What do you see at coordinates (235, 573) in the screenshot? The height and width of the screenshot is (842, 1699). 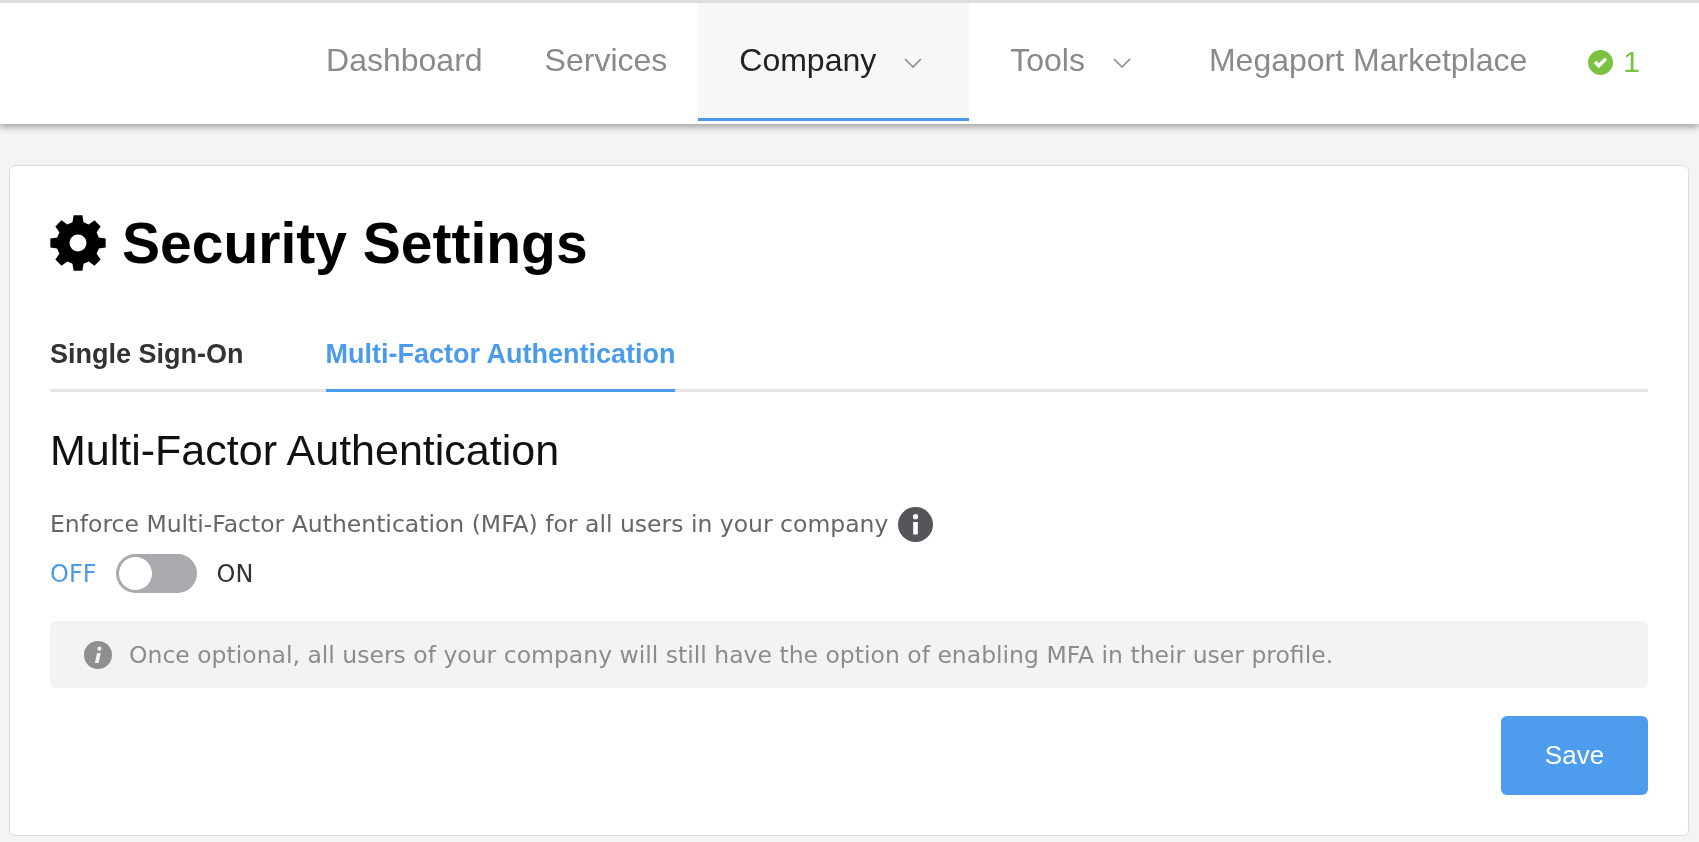 I see `on-label: ON` at bounding box center [235, 573].